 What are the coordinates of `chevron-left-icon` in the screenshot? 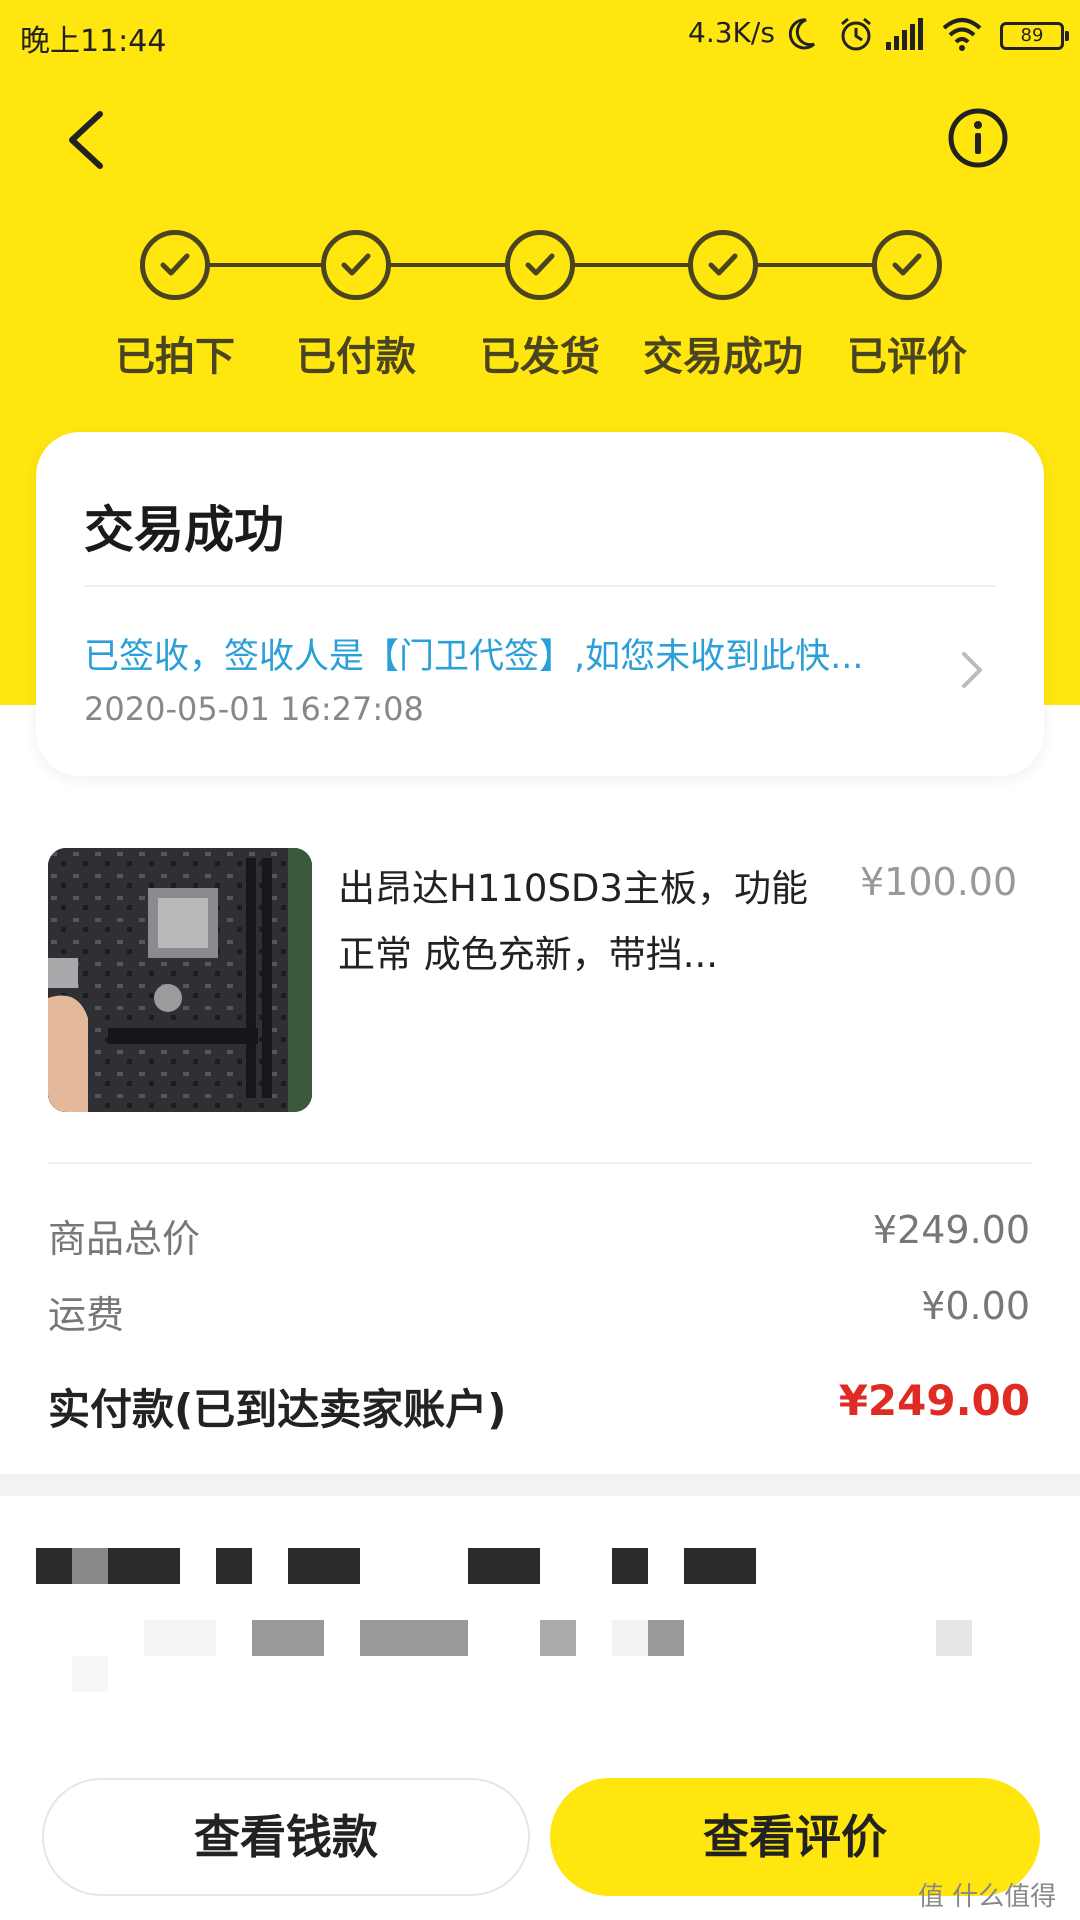 It's located at (86, 140).